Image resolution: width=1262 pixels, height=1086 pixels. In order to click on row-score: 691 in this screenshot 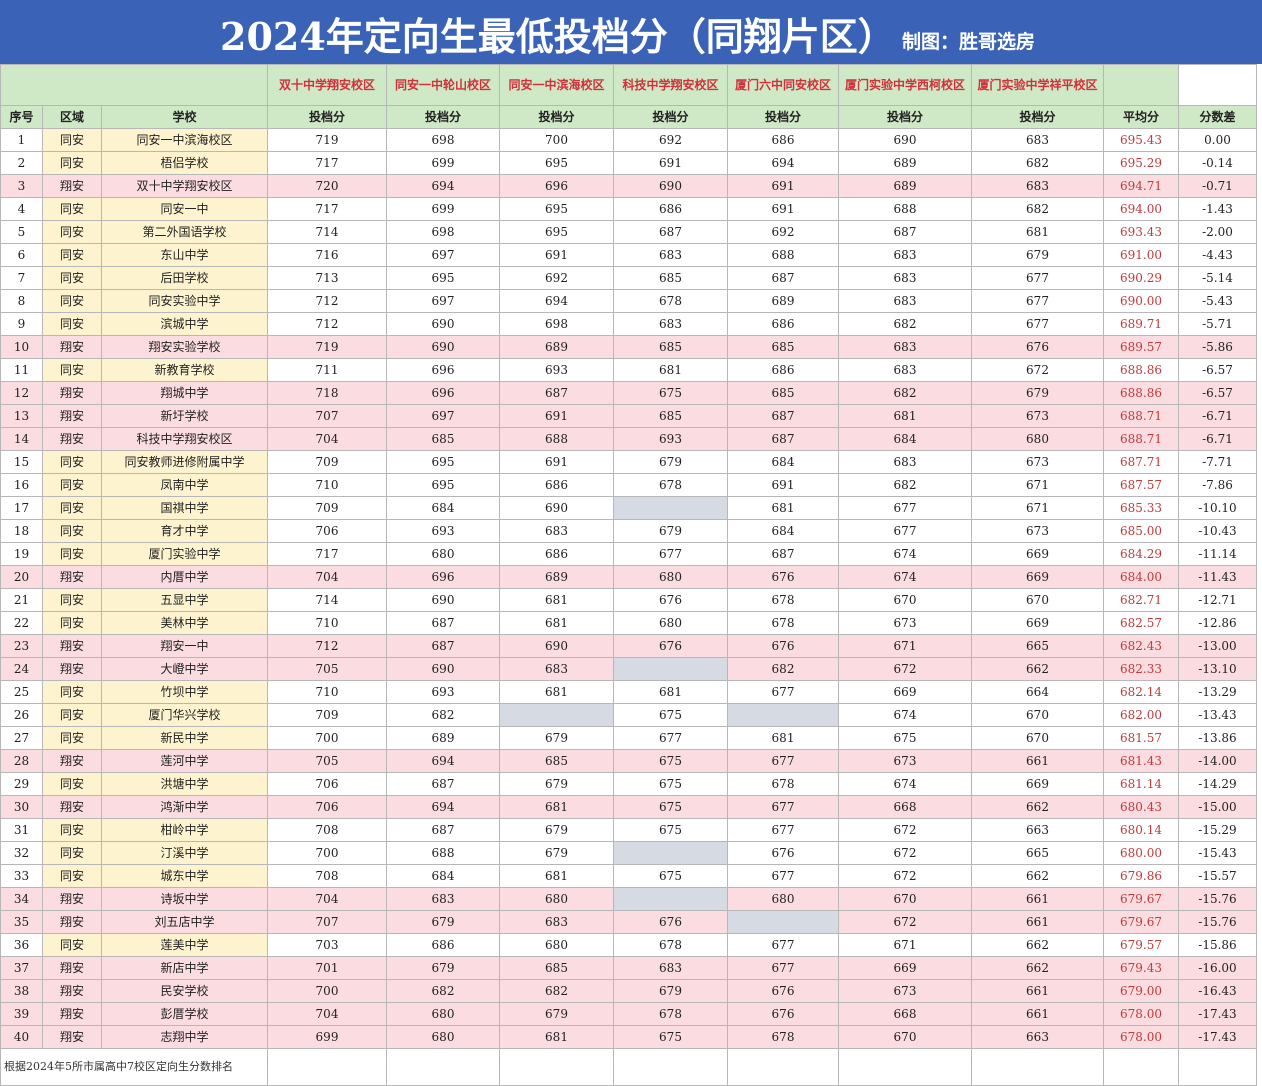, I will do `click(783, 186)`.